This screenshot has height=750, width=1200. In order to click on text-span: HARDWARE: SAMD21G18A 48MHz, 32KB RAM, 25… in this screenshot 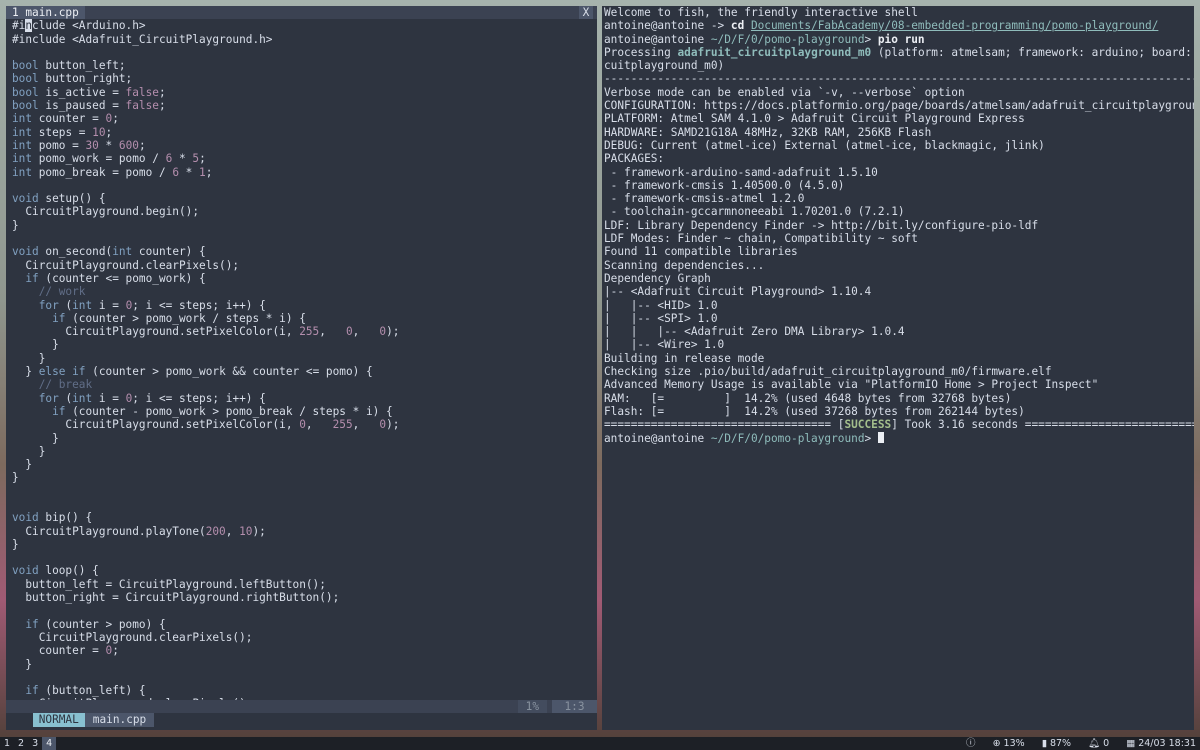, I will do `click(768, 132)`.